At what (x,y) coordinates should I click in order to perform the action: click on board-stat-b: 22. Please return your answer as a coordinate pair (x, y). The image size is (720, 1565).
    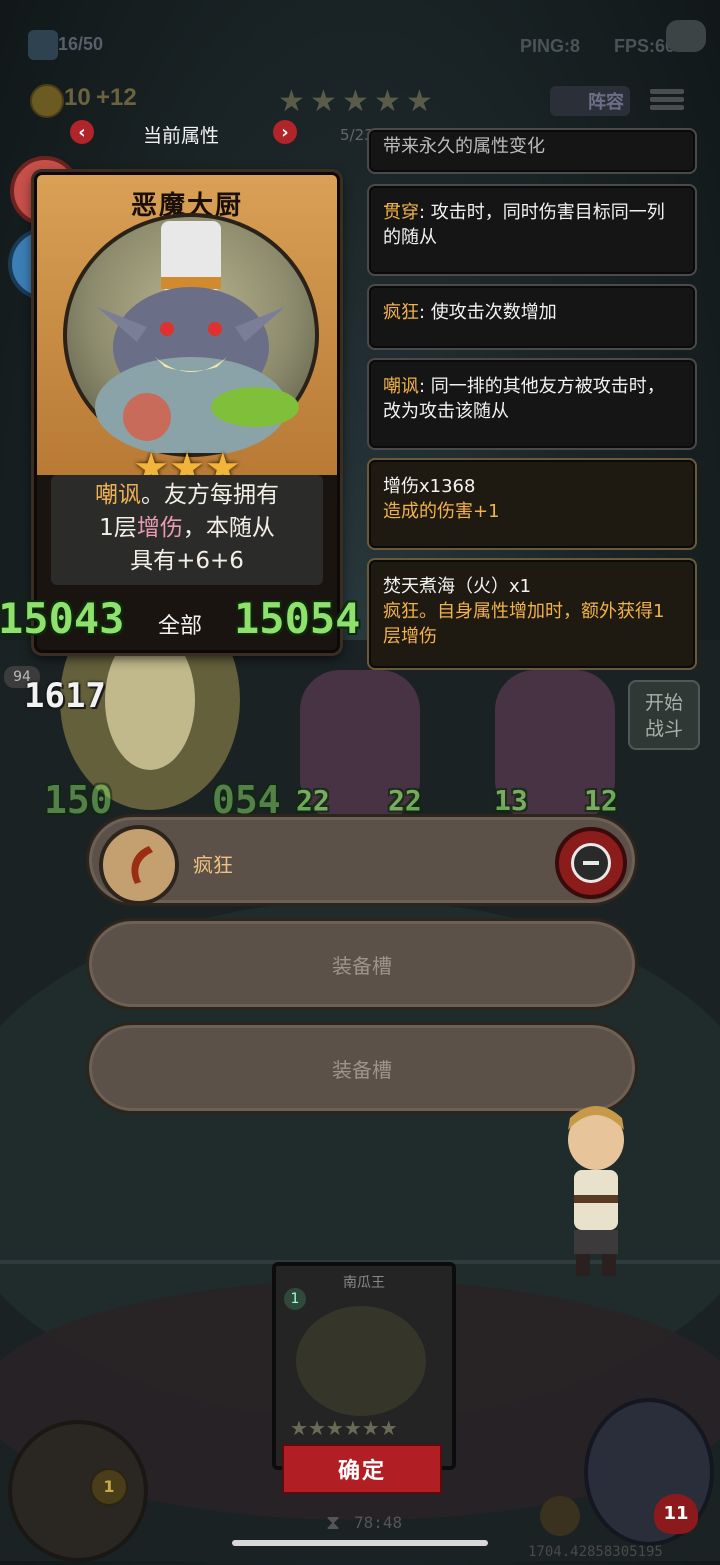
    Looking at the image, I should click on (405, 800).